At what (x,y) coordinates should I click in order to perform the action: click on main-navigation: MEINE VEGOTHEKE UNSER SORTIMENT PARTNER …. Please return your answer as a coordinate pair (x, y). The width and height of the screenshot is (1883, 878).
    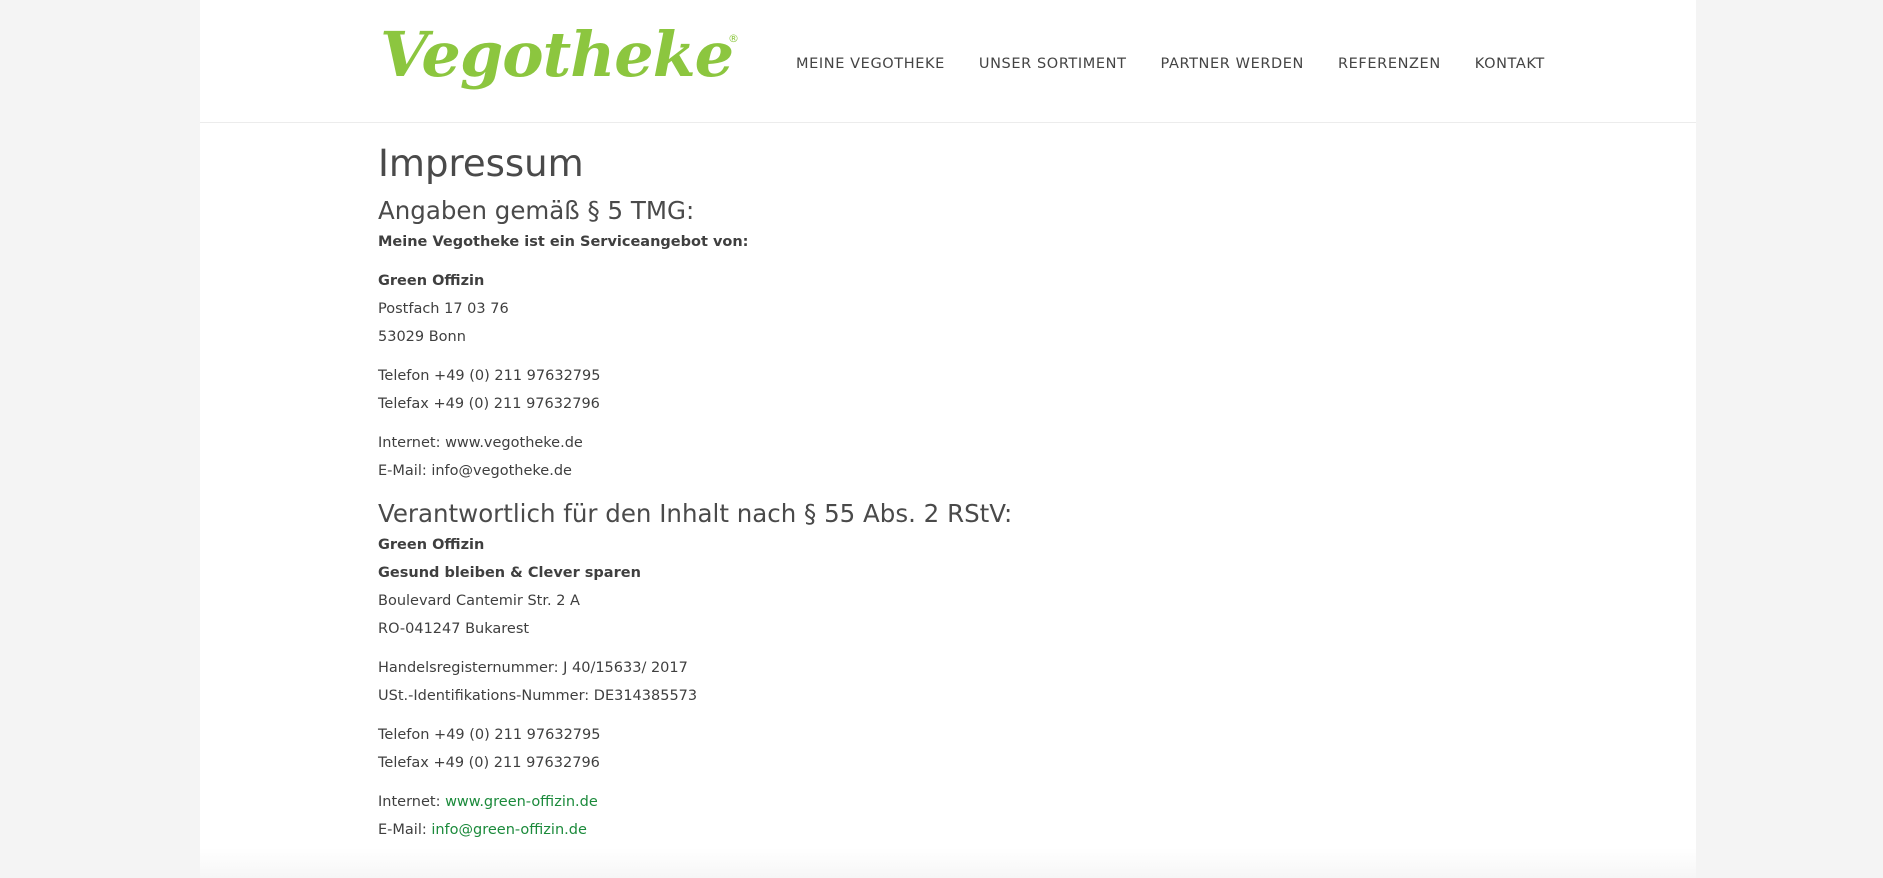
    Looking at the image, I should click on (1170, 64).